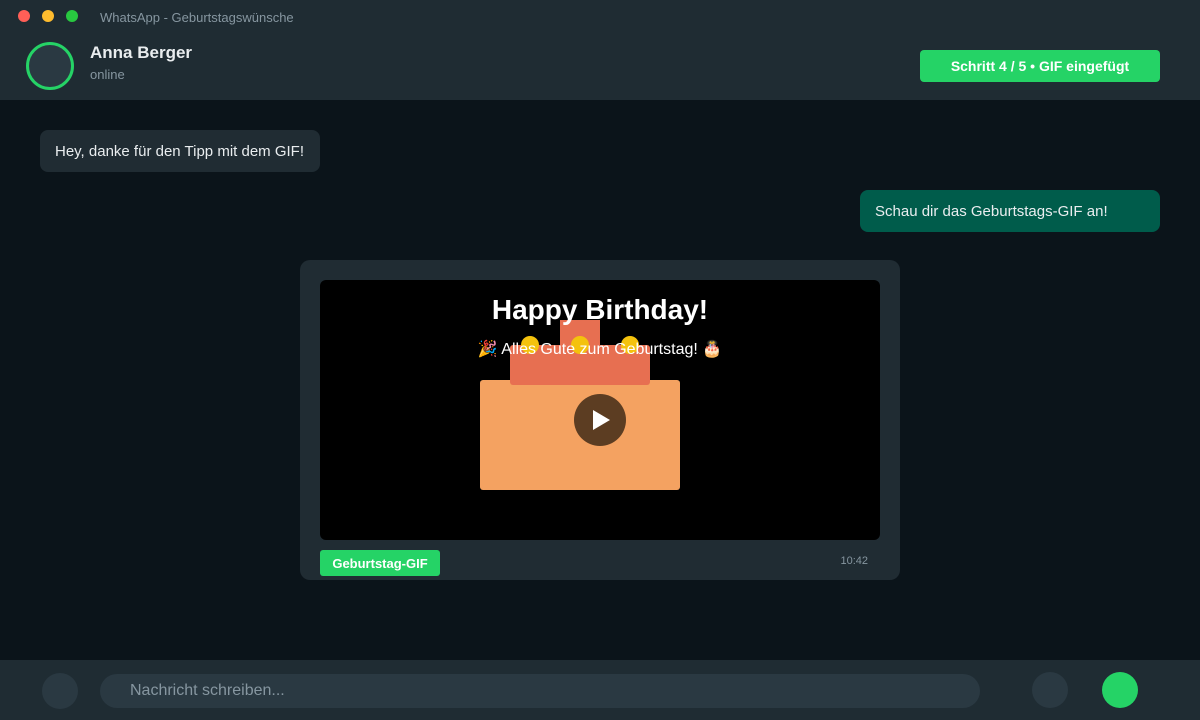 The image size is (1200, 720). Describe the element at coordinates (600, 309) in the screenshot. I see `gif-heading: Happy Birthday!` at that location.